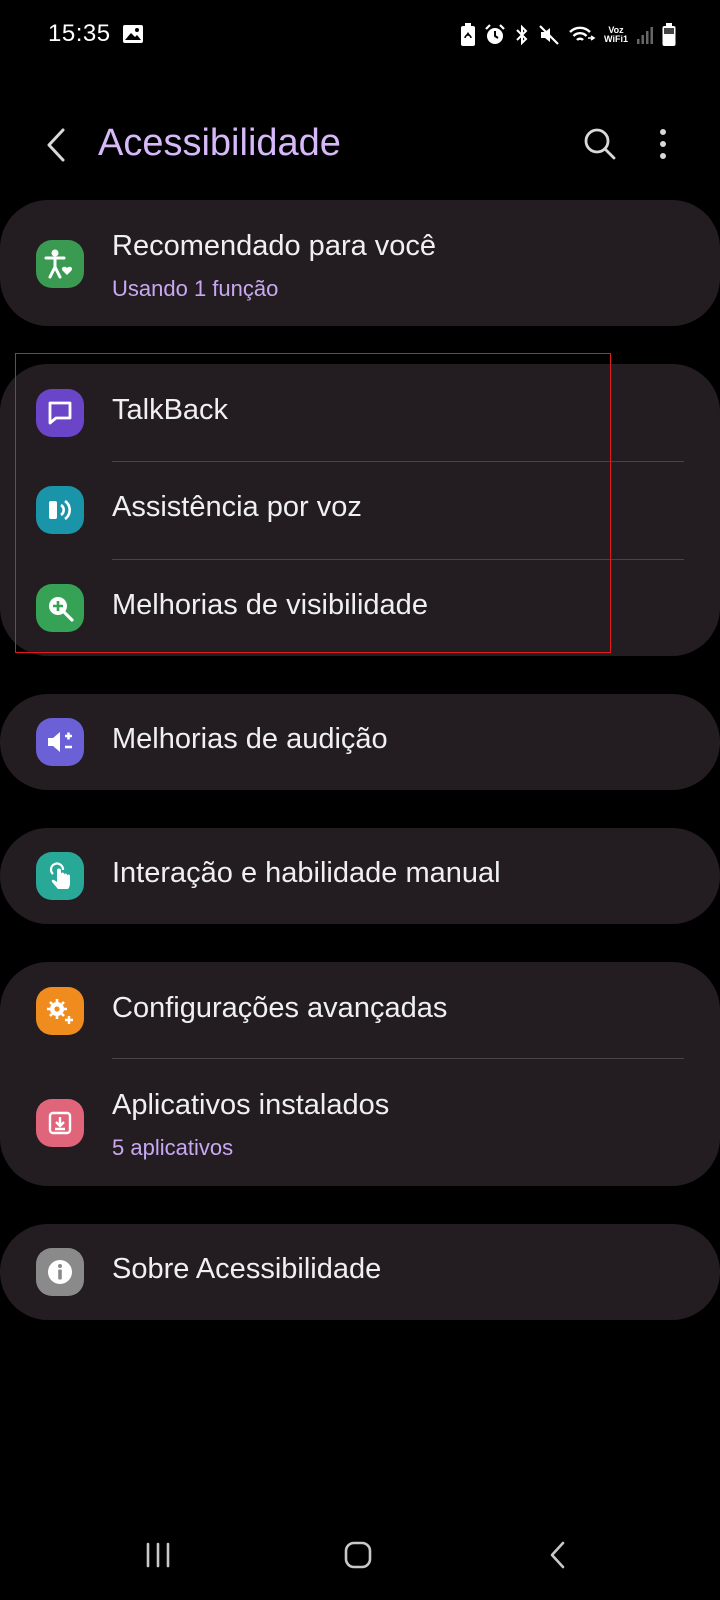 The width and height of the screenshot is (720, 1600). I want to click on talkback-title: TalkBack, so click(170, 410).